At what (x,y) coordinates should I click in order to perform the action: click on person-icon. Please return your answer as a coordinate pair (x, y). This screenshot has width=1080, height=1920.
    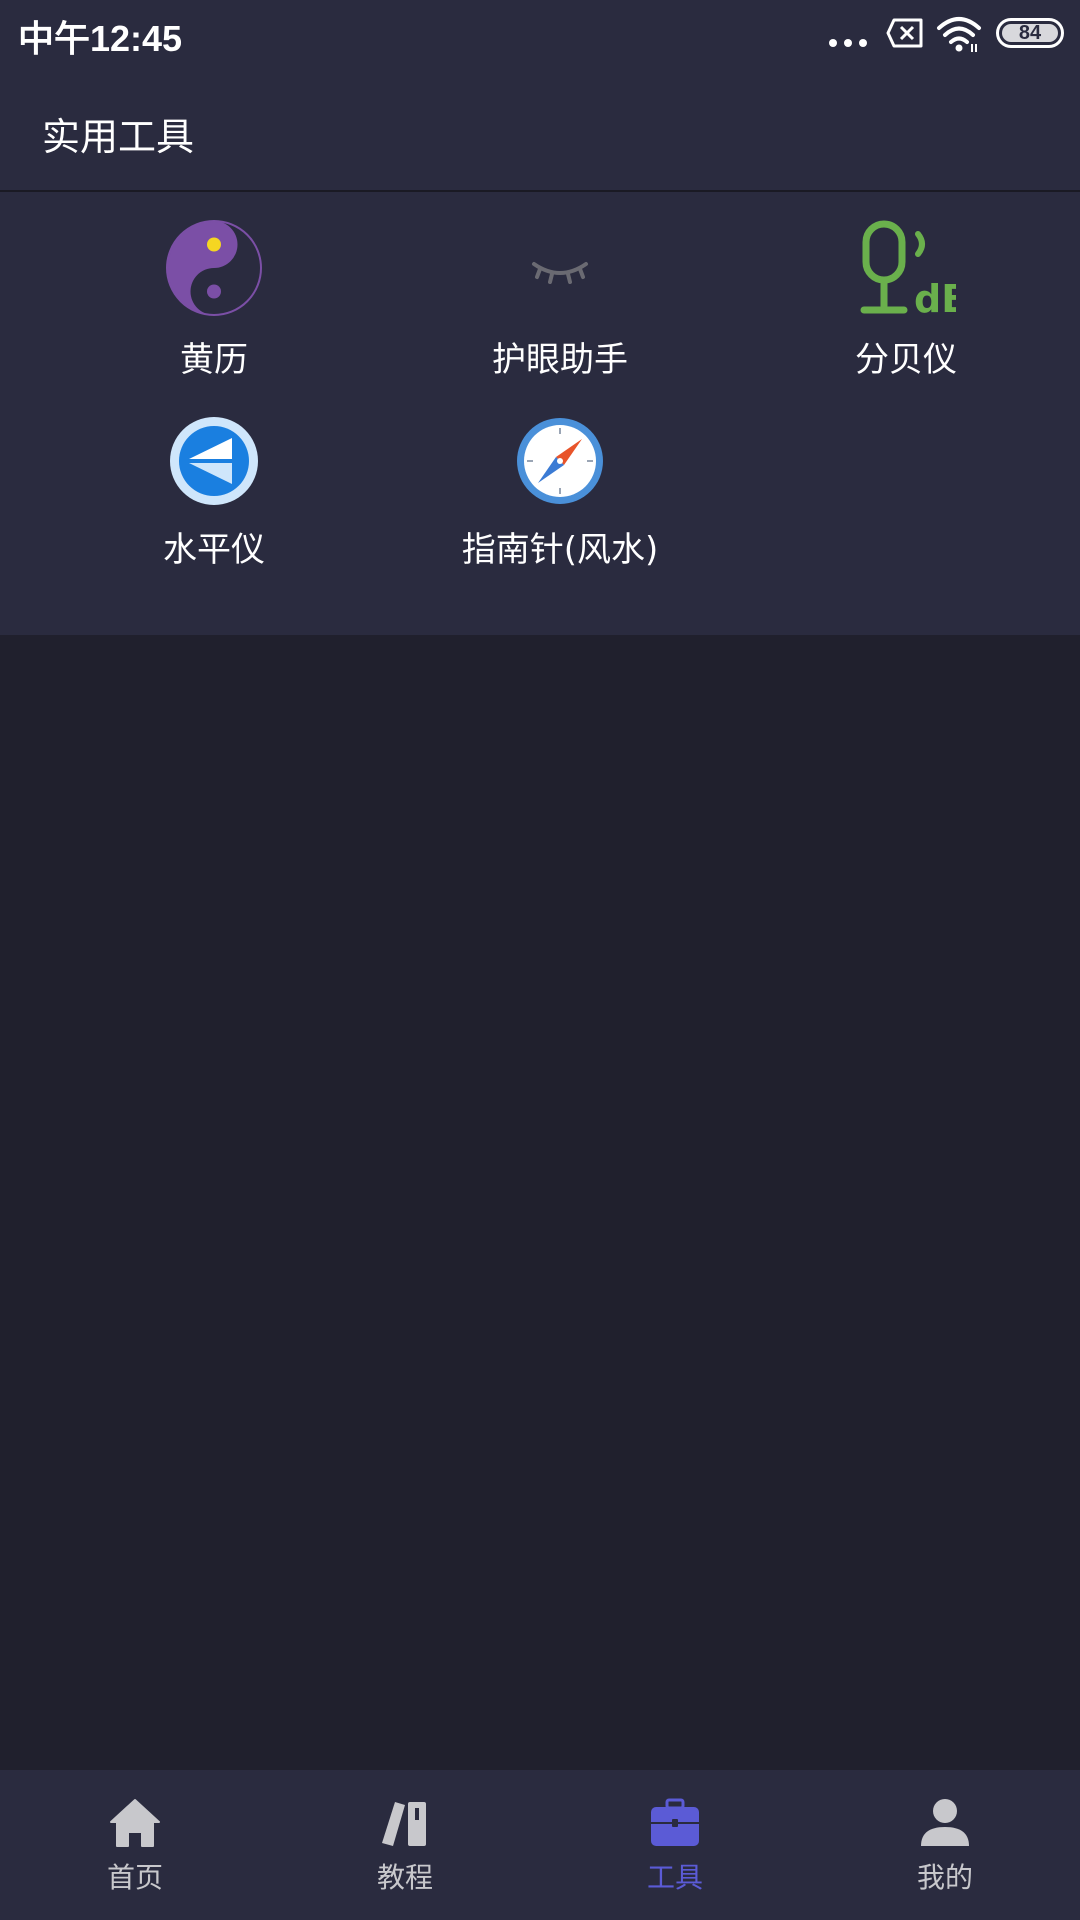
    Looking at the image, I should click on (945, 1822).